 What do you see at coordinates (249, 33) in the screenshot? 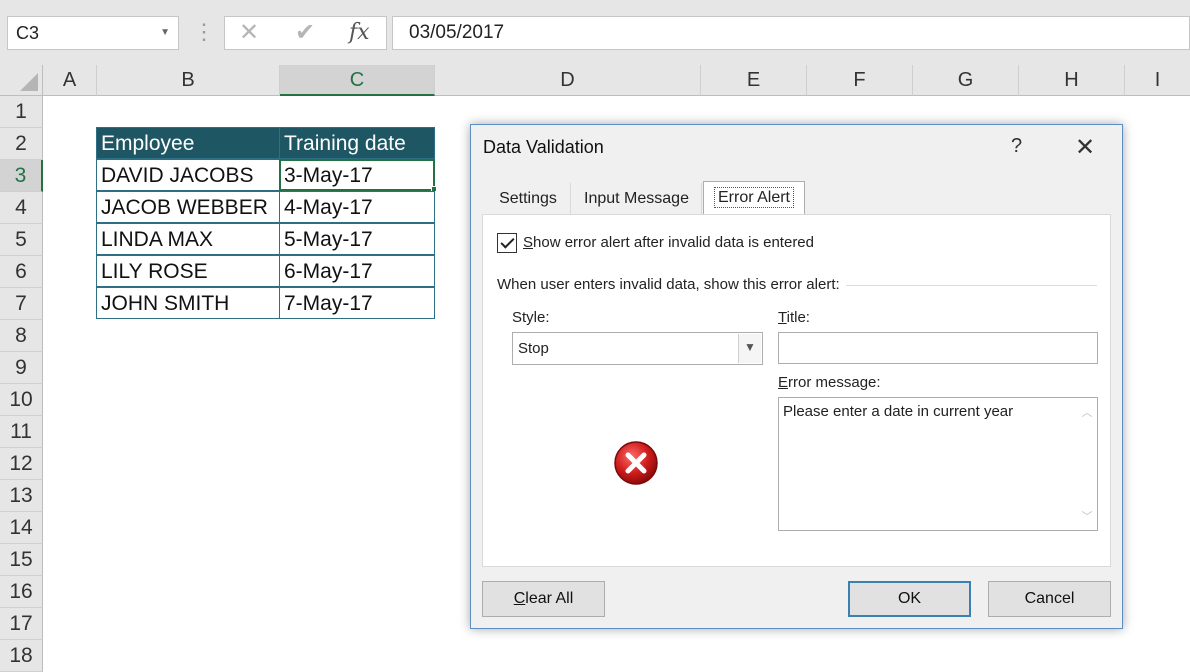
I see `cancel-formula-icon: ✕` at bounding box center [249, 33].